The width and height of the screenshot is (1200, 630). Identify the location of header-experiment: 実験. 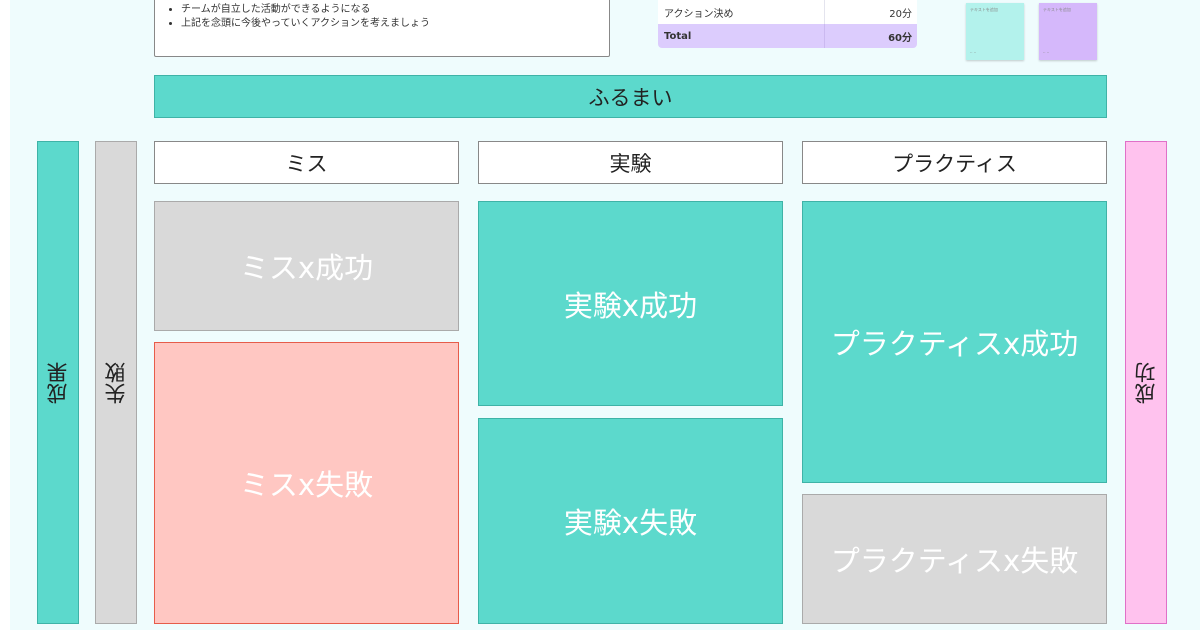
(630, 162).